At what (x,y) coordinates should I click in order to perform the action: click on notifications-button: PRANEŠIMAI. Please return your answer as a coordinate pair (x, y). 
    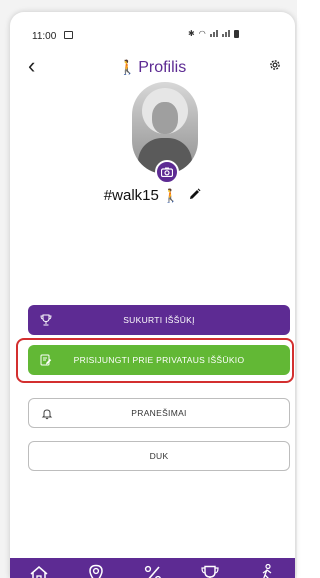
    Looking at the image, I should click on (159, 413).